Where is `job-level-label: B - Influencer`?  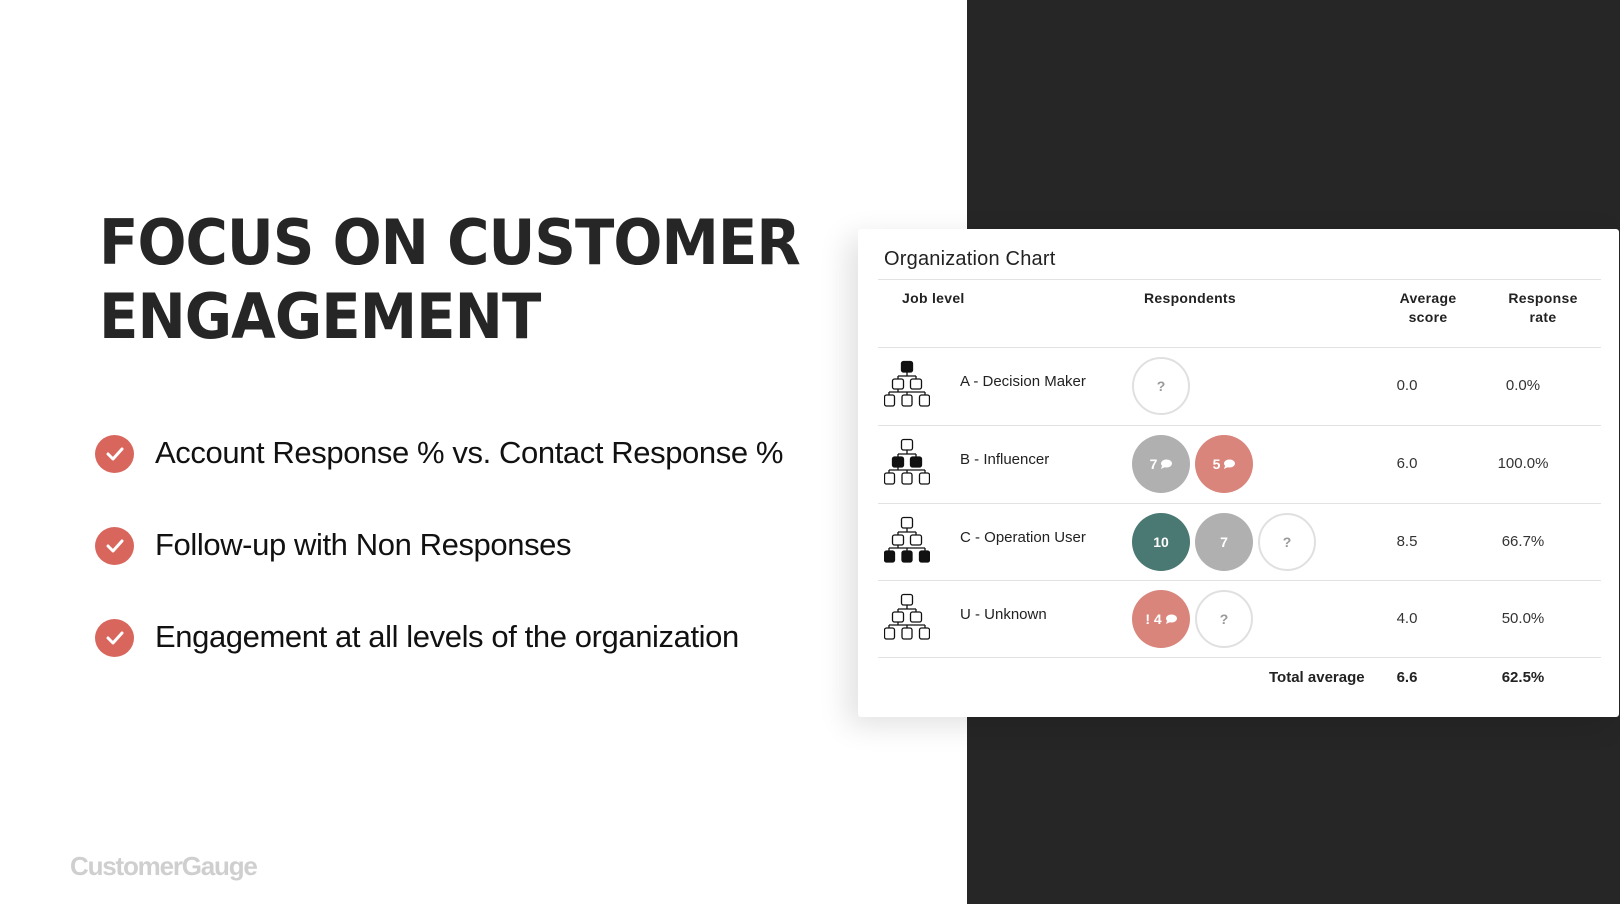 job-level-label: B - Influencer is located at coordinates (1005, 459).